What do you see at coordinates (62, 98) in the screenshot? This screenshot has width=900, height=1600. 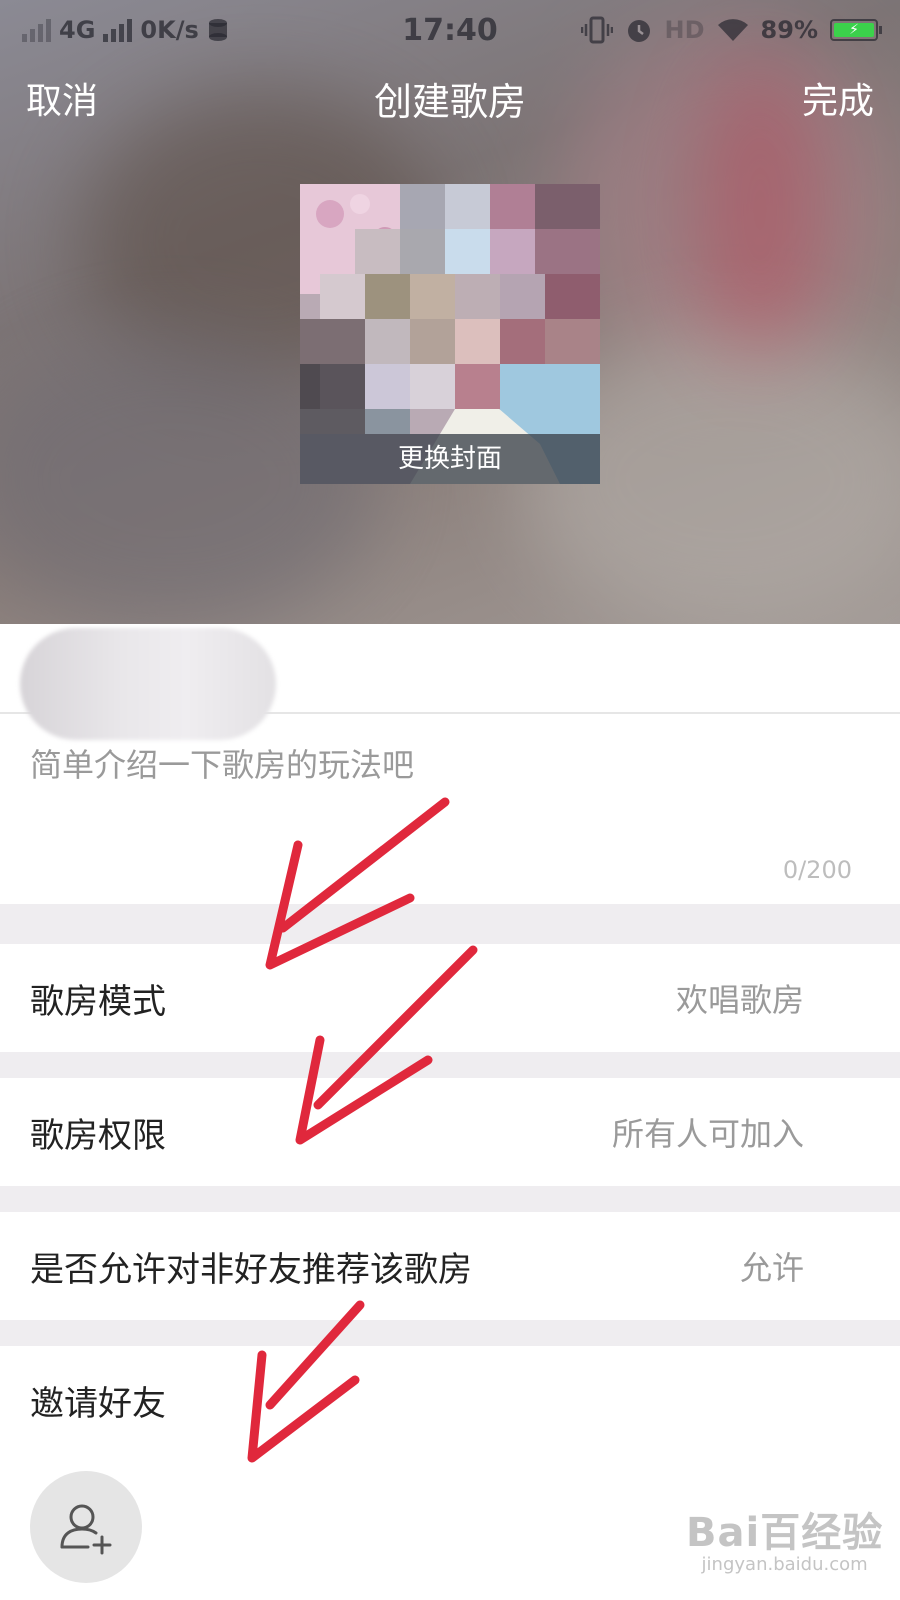 I see `cancel-button: 取消` at bounding box center [62, 98].